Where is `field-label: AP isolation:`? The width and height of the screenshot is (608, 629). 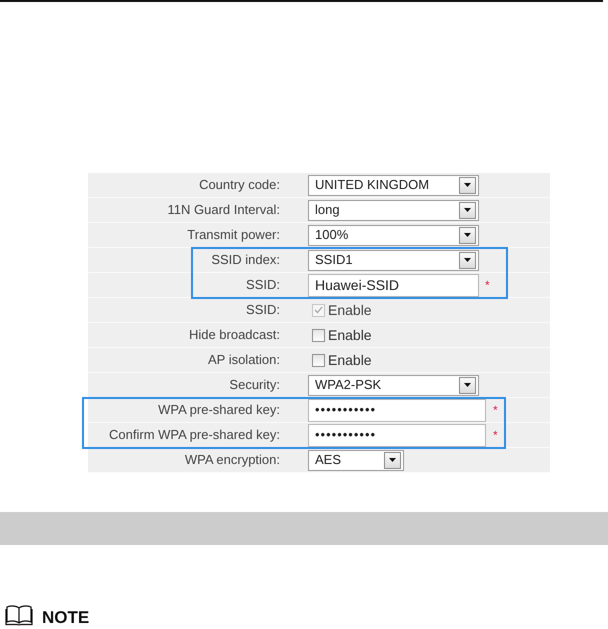
field-label: AP isolation: is located at coordinates (244, 360).